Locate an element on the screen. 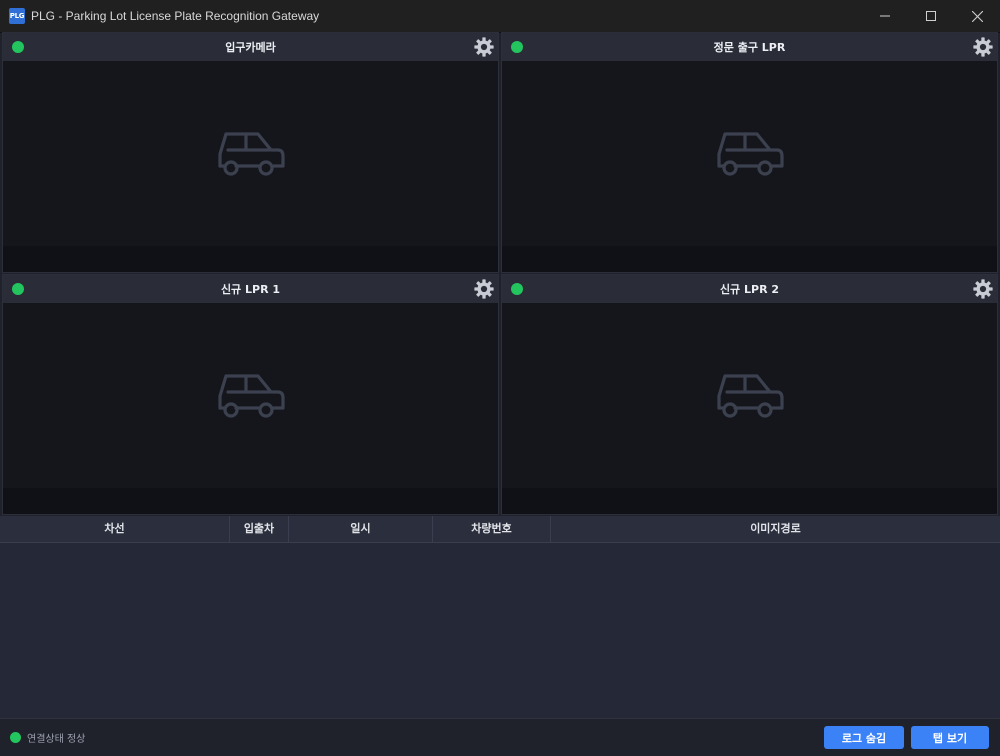 Image resolution: width=1000 pixels, height=756 pixels. camera-header: 입구카메라 is located at coordinates (250, 47).